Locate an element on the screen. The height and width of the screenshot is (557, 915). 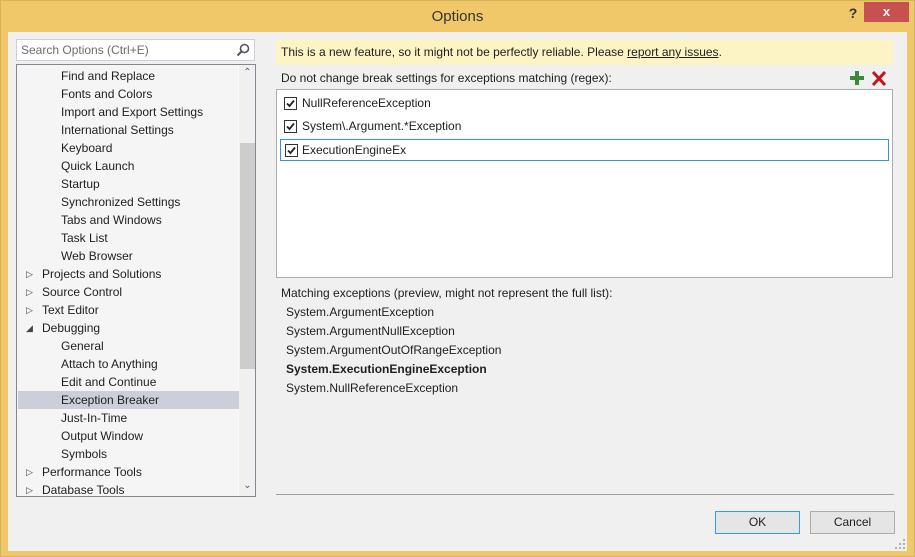
tree-item-label: Source Control is located at coordinates (82, 292).